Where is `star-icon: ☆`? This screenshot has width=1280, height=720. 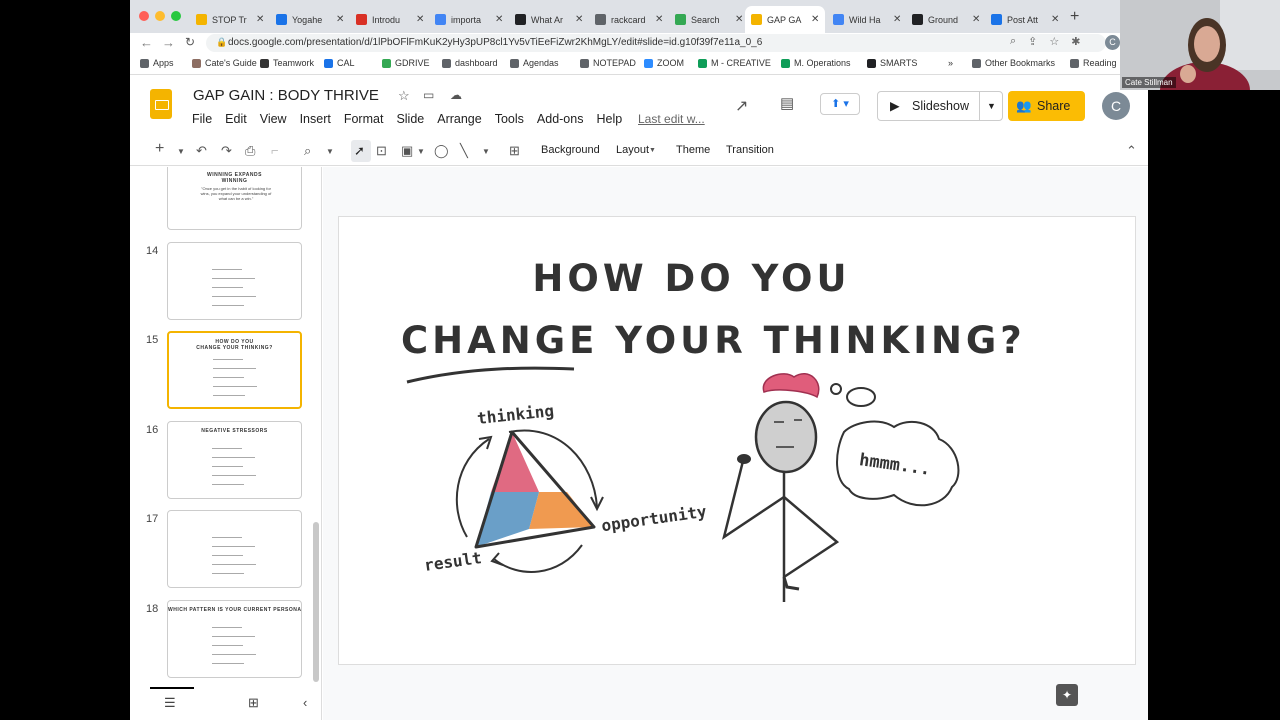
star-icon: ☆ is located at coordinates (404, 96).